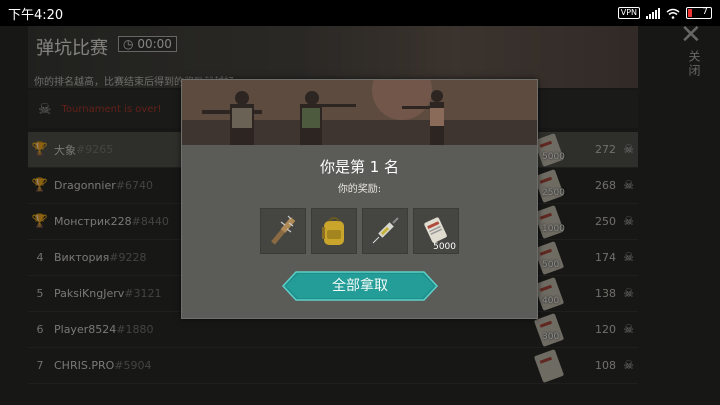  I want to click on clock: 下午4:20, so click(36, 15).